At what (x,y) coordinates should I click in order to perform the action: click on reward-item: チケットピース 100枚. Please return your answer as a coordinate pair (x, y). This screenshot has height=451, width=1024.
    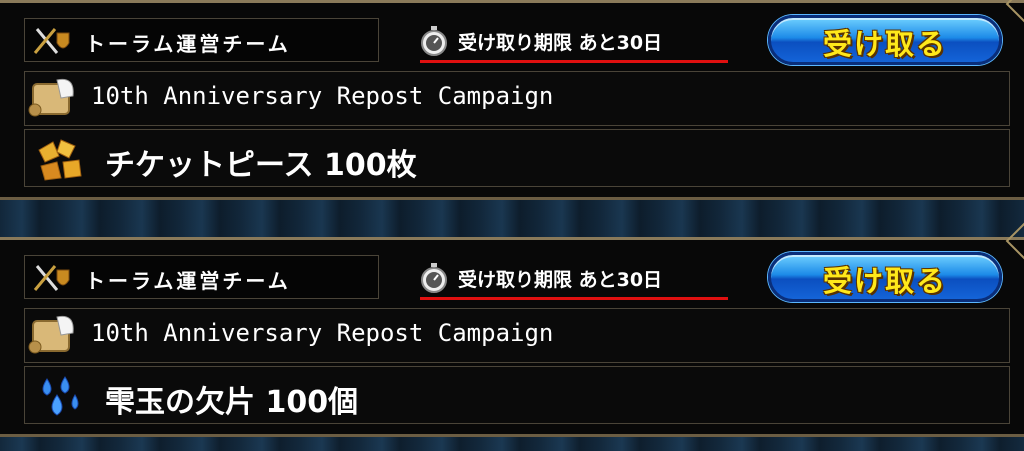
    Looking at the image, I should click on (261, 165).